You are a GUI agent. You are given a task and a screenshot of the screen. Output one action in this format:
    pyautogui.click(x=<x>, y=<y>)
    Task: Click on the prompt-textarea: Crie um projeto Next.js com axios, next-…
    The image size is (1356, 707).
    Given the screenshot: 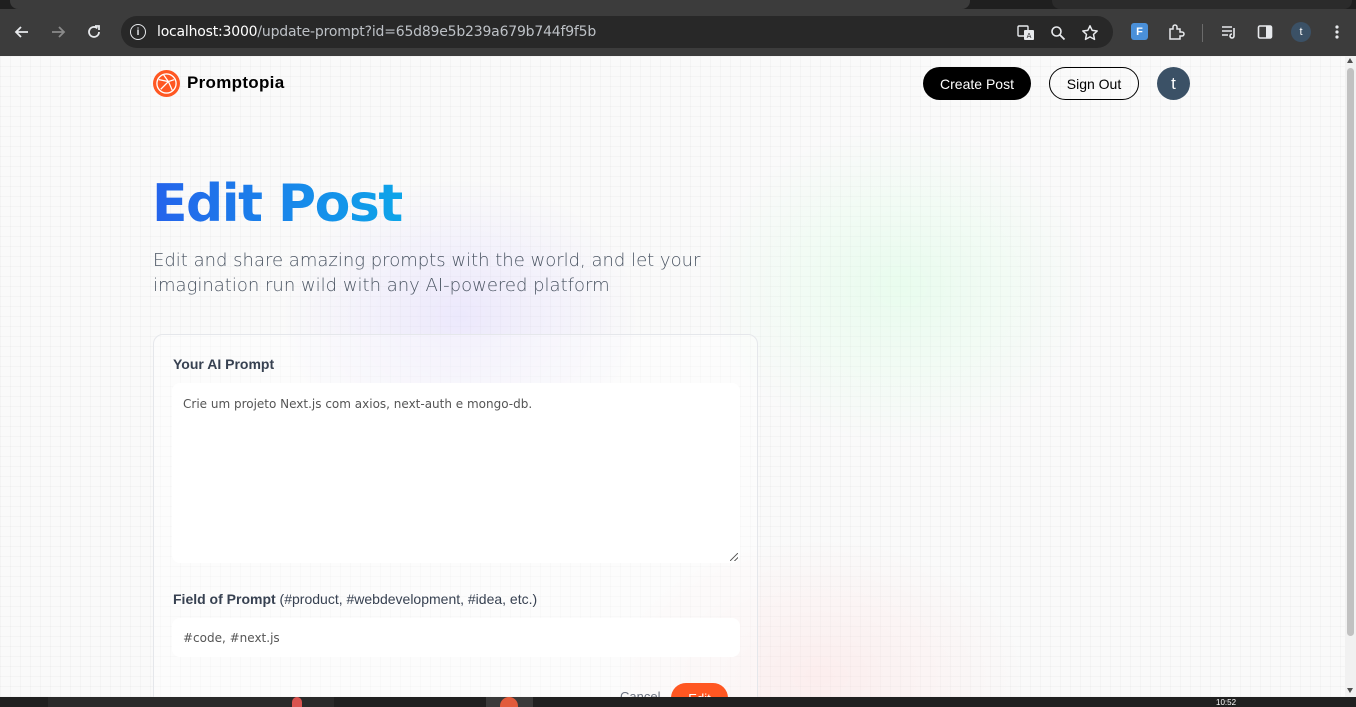 What is the action you would take?
    pyautogui.click(x=456, y=473)
    